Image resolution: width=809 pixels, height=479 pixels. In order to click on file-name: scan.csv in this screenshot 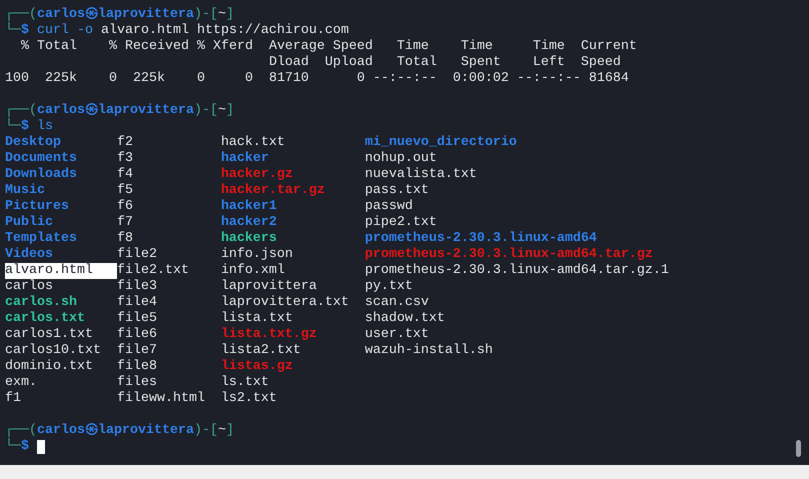, I will do `click(396, 303)`.